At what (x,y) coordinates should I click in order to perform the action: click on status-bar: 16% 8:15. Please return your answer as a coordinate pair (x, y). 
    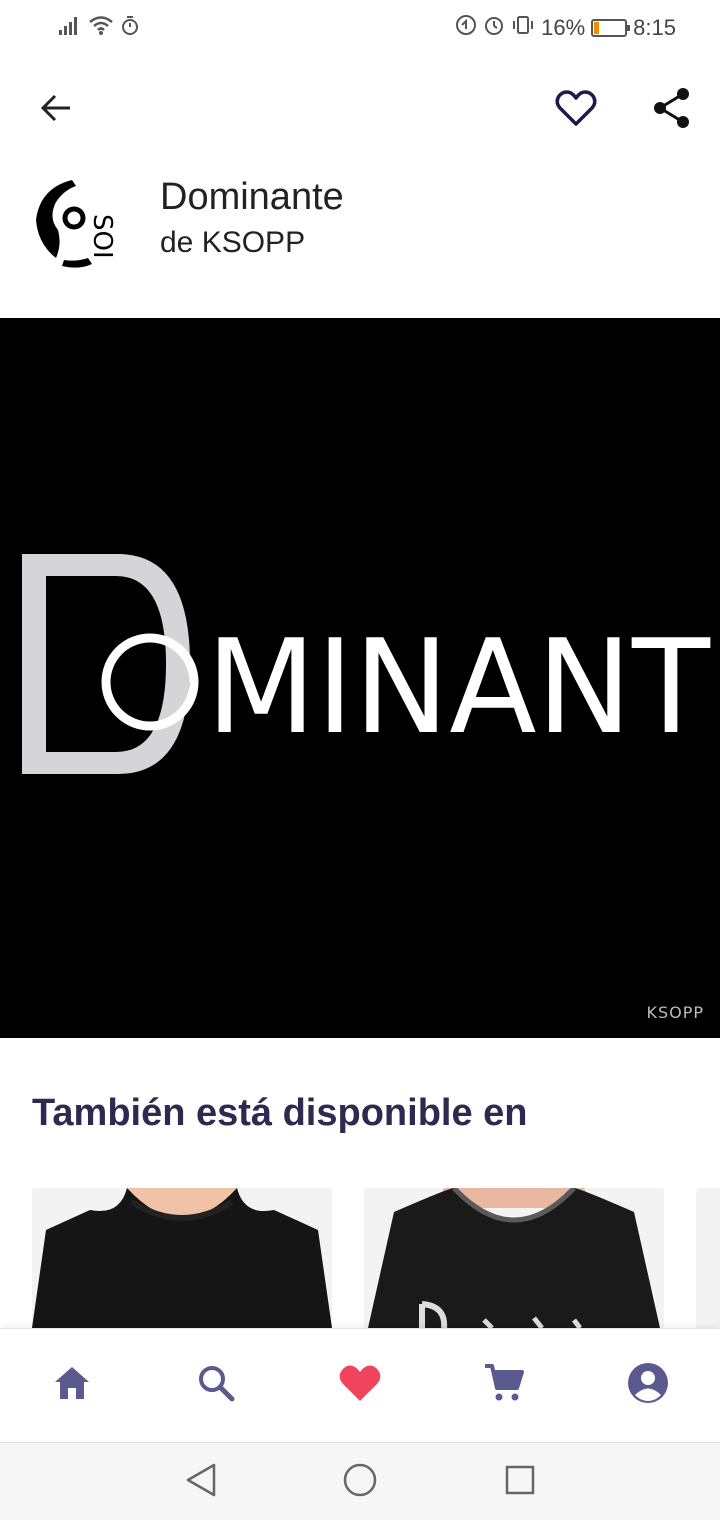
    Looking at the image, I should click on (360, 28).